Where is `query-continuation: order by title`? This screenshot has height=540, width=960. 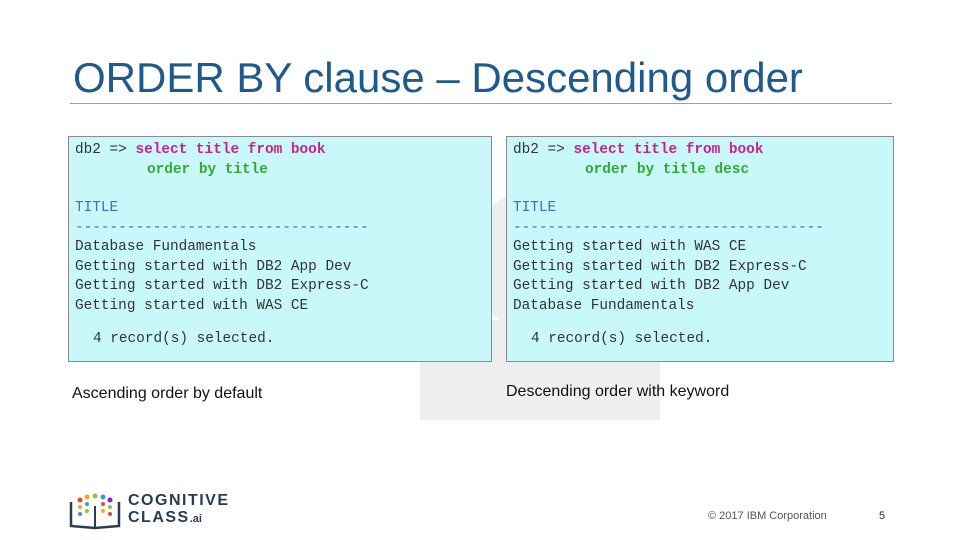 query-continuation: order by title is located at coordinates (283, 171).